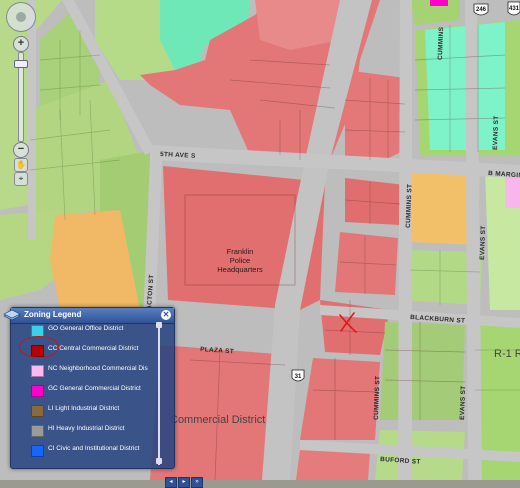 This screenshot has width=520, height=488. Describe the element at coordinates (20, 95) in the screenshot. I see `map-navigation-control: + − ✋ ⌖` at that location.